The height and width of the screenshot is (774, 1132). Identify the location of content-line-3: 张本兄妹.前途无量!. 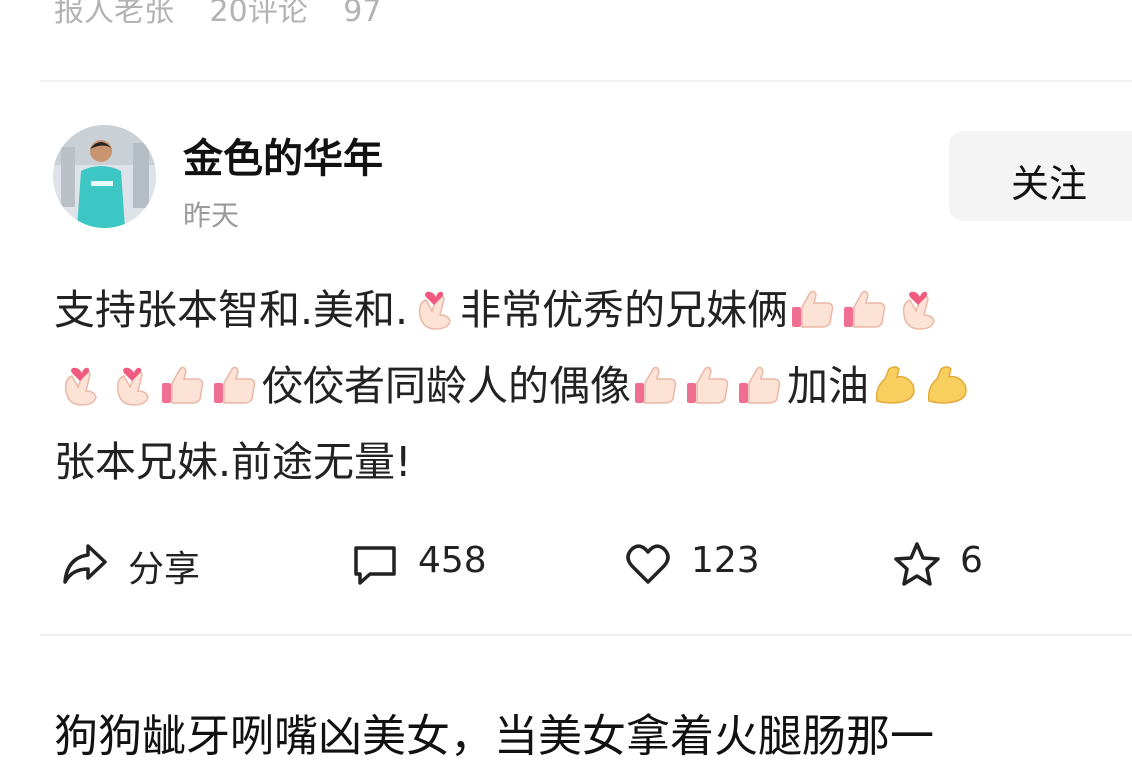
(233, 462).